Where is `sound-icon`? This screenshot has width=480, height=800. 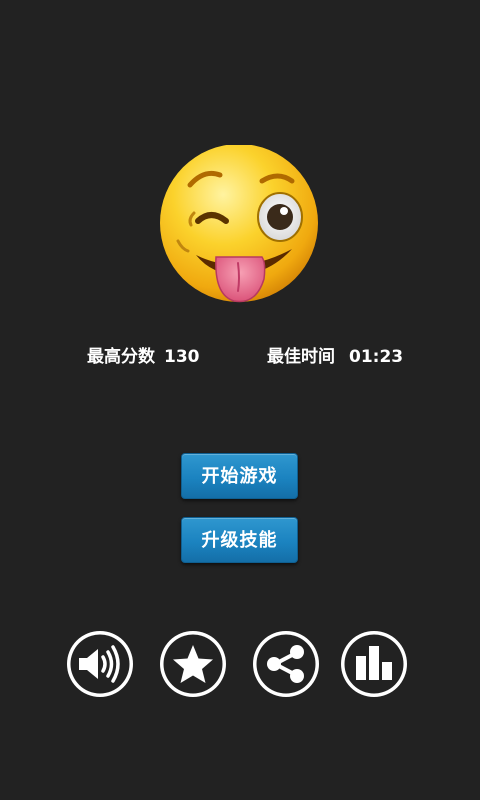 sound-icon is located at coordinates (100, 664).